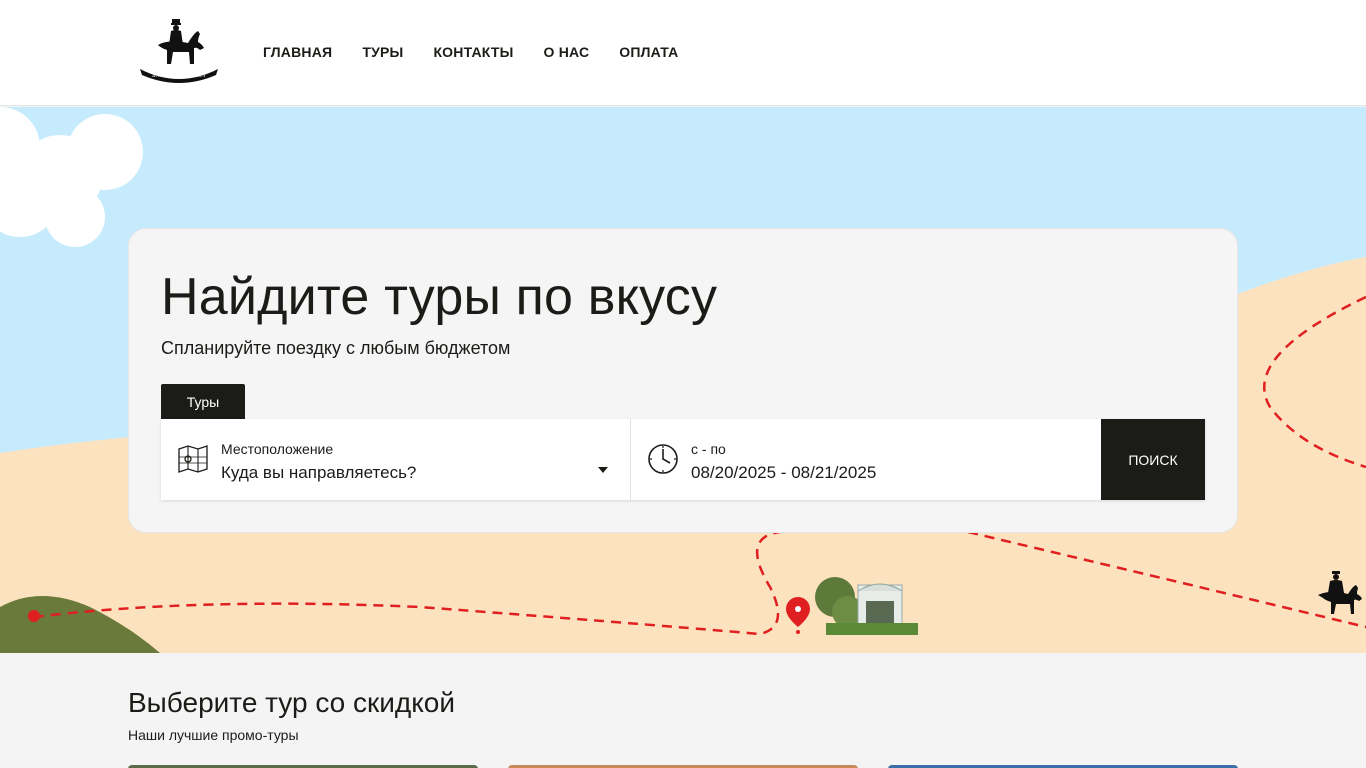 Image resolution: width=1366 pixels, height=768 pixels. What do you see at coordinates (71, 177) in the screenshot?
I see `cloud-icon` at bounding box center [71, 177].